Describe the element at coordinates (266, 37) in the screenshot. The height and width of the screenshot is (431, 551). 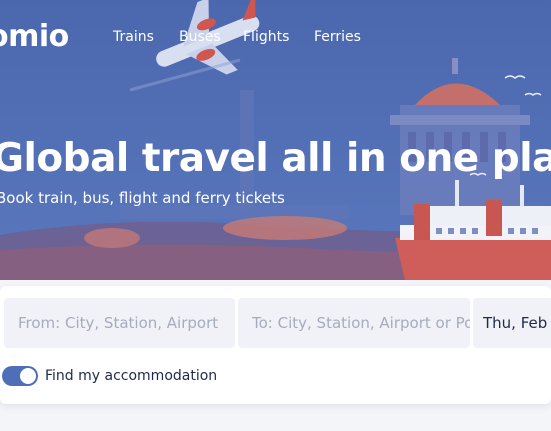
I see `nav-item-flights: Flights` at that location.